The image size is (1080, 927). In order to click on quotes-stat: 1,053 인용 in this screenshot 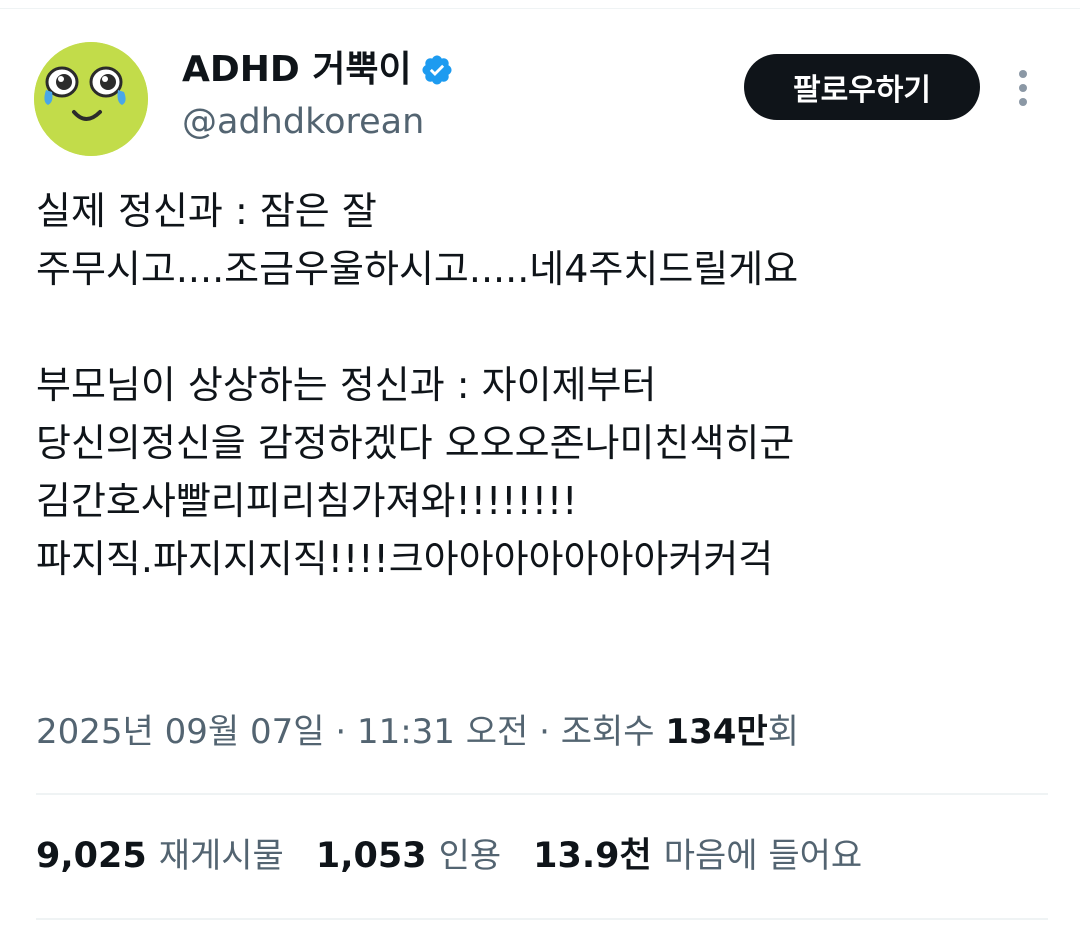, I will do `click(408, 856)`.